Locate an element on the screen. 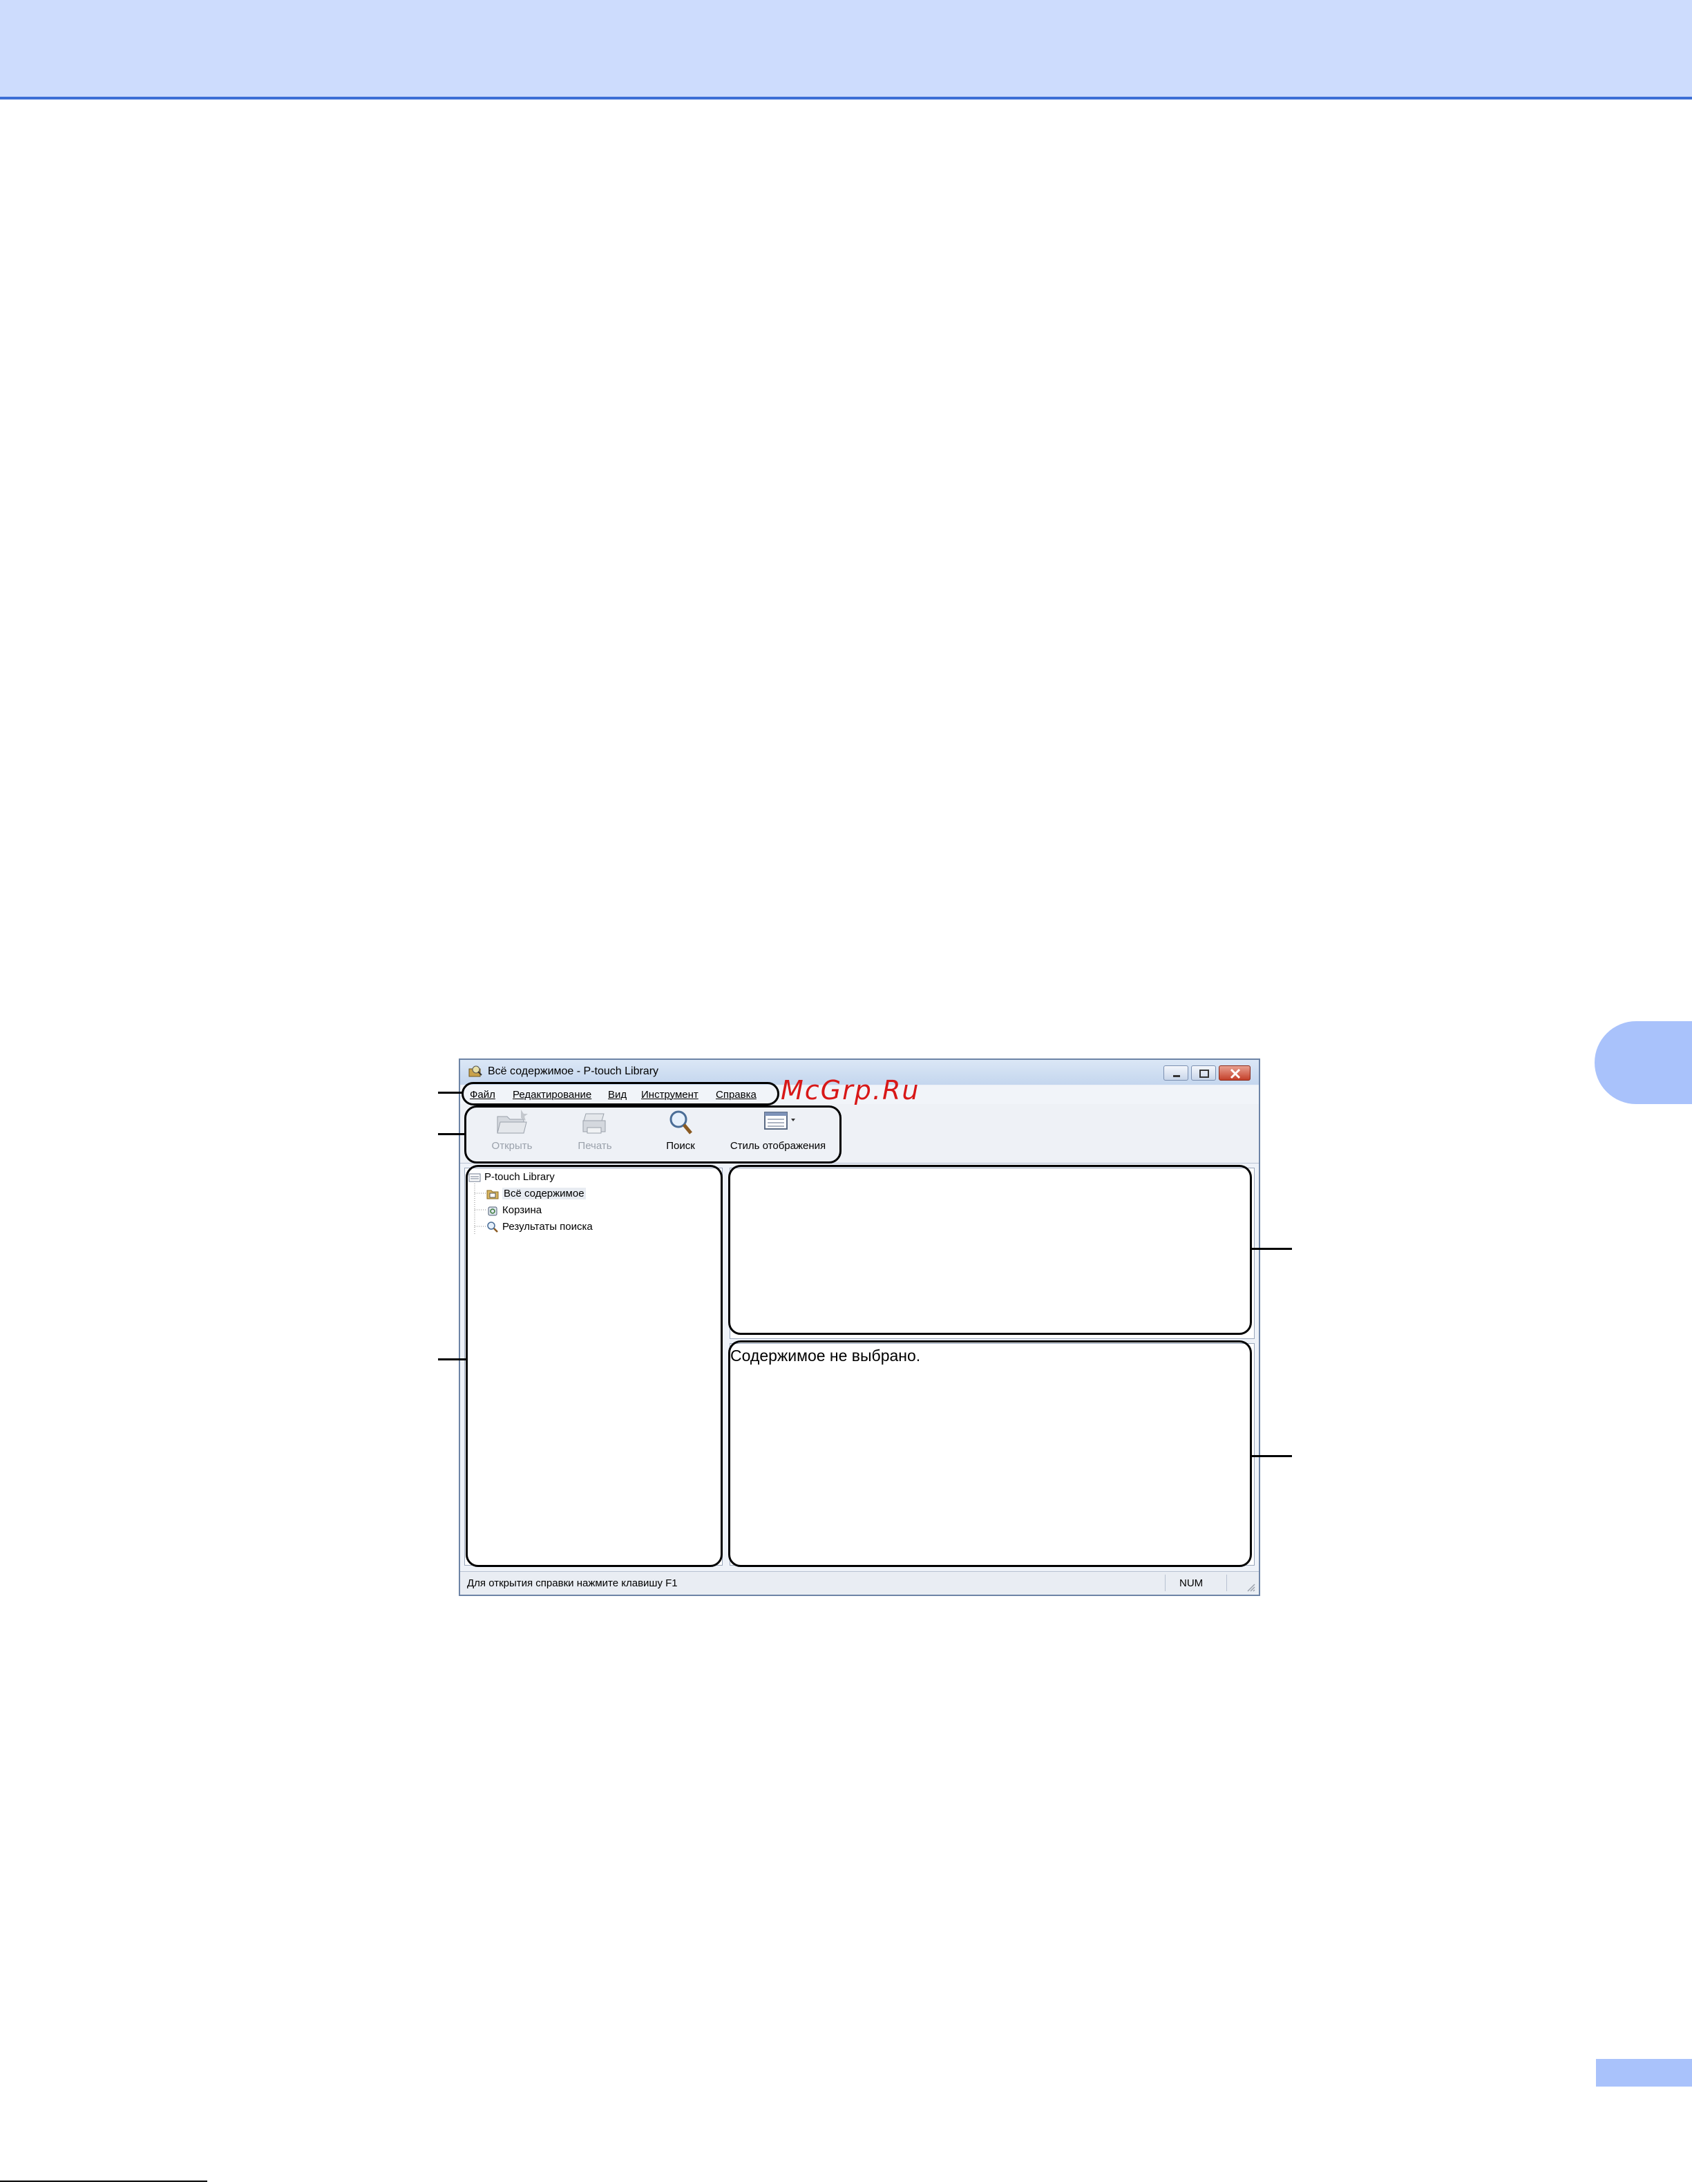  minimize-button is located at coordinates (1175, 1073).